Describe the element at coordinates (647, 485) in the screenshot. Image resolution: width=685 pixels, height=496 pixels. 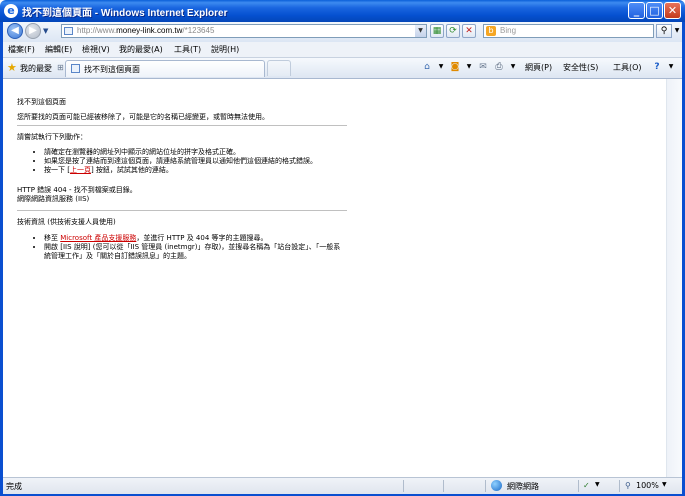
I see `zoom-level: 100%` at that location.